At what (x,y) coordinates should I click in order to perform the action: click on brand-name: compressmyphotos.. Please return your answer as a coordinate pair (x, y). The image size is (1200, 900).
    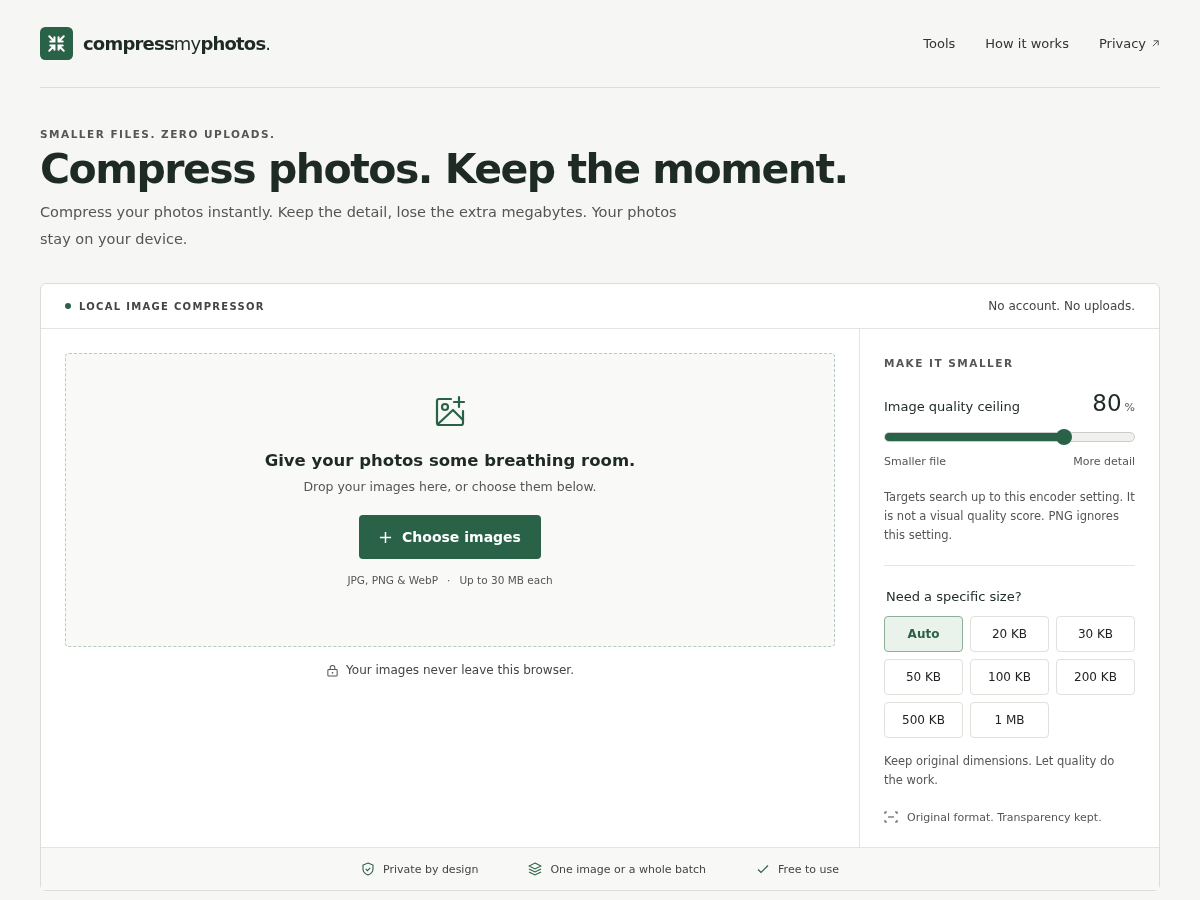
    Looking at the image, I should click on (177, 43).